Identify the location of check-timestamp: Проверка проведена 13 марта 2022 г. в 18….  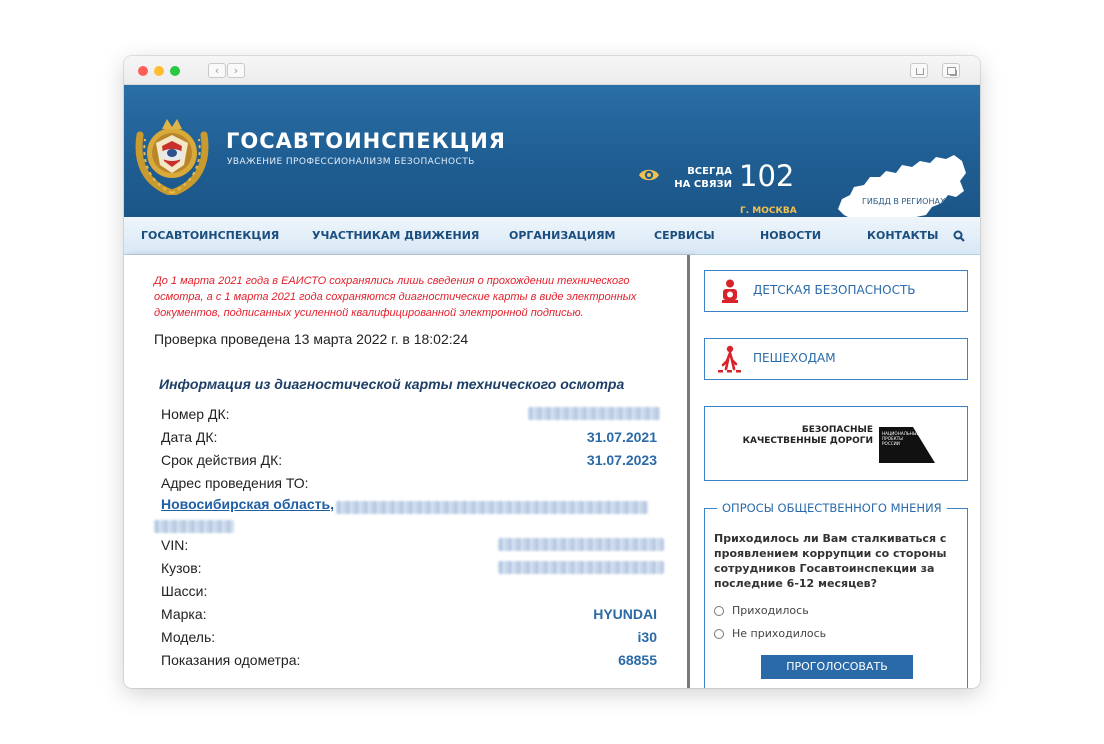
(311, 339).